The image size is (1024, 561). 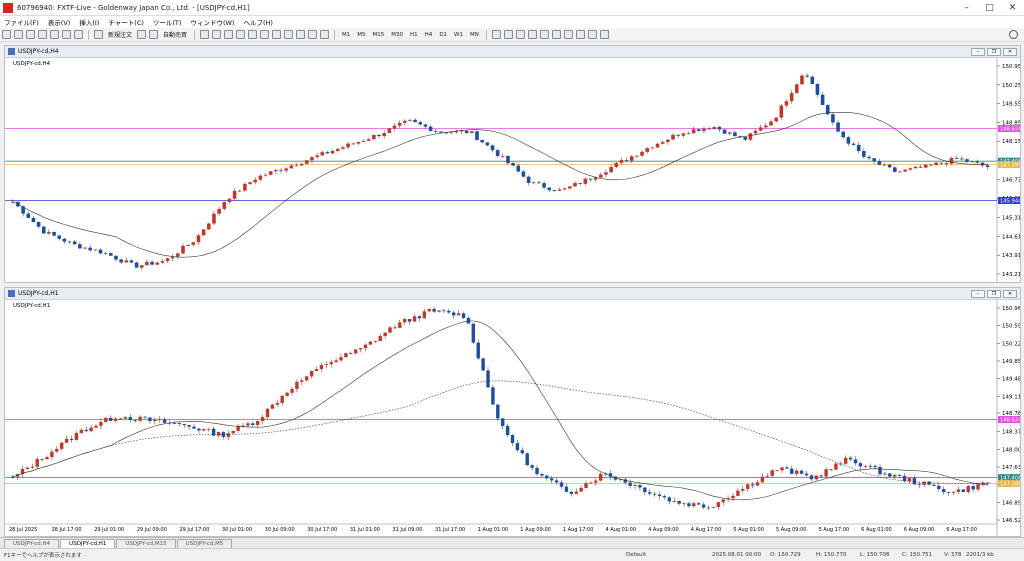 What do you see at coordinates (592, 34) in the screenshot?
I see `label-tool-icon` at bounding box center [592, 34].